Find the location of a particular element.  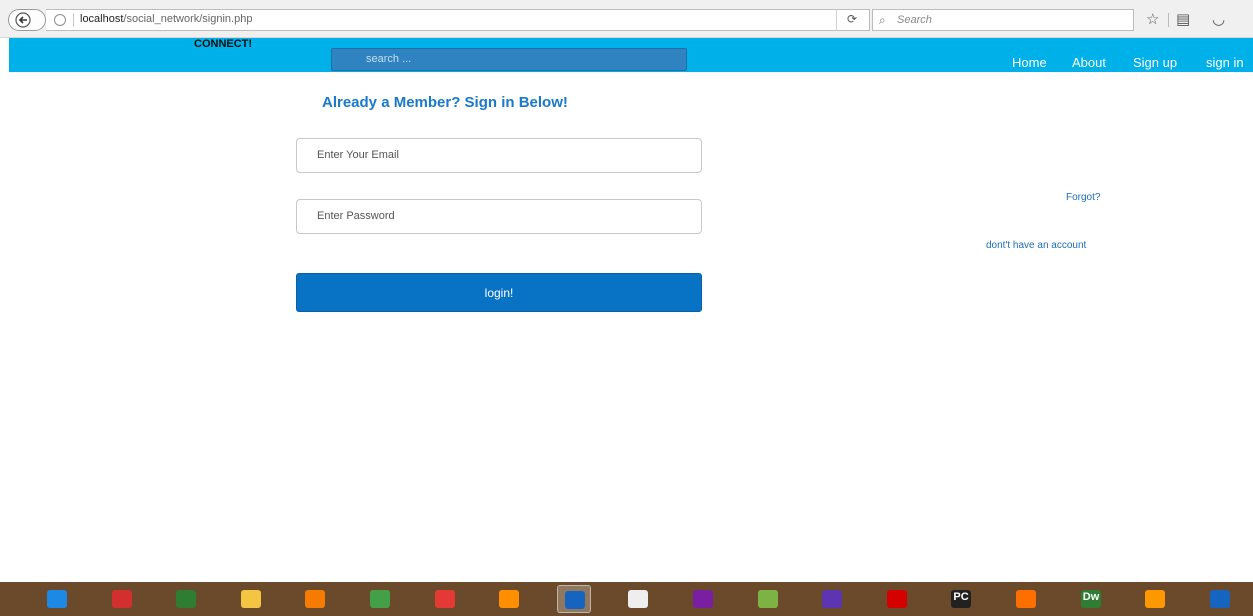

pycharm-icon-label: PC is located at coordinates (961, 597).